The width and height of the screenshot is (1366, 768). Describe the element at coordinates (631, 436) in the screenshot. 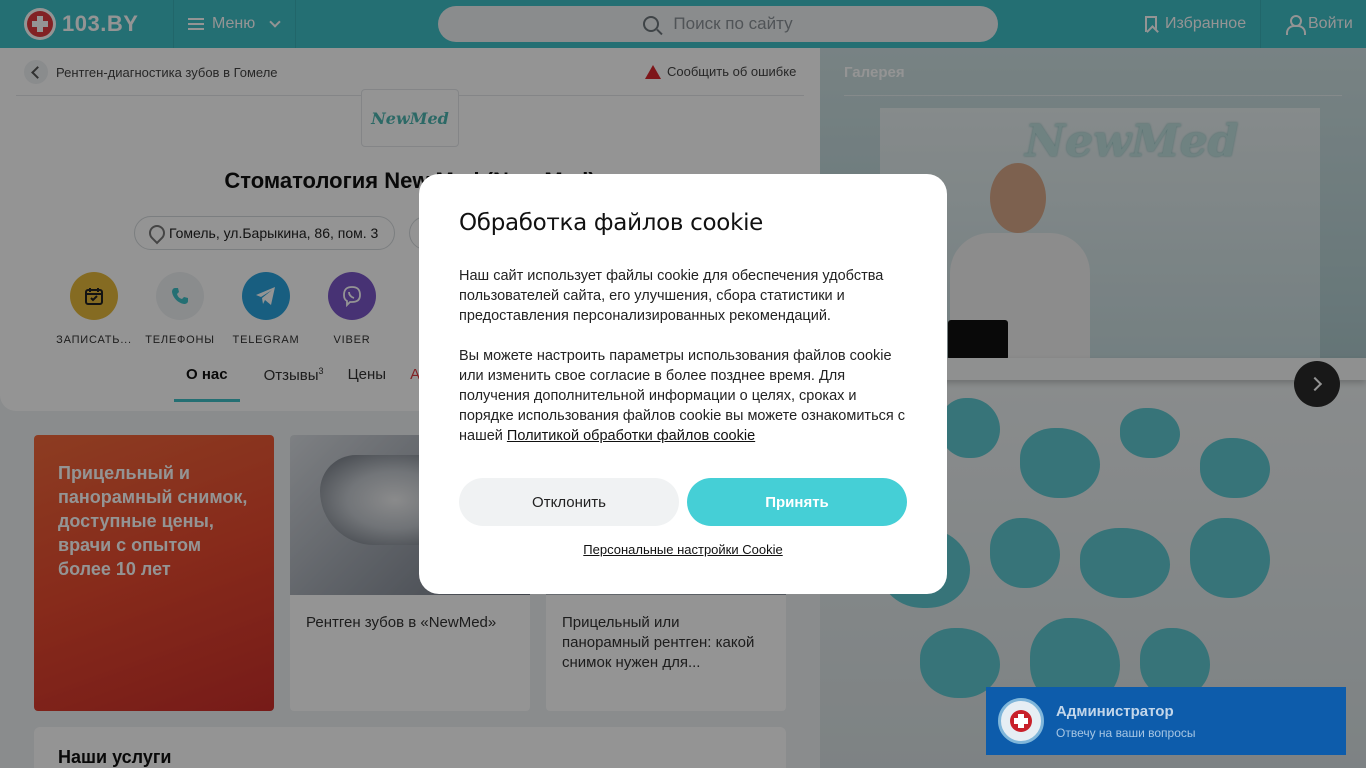

I see `cookie-policy-link: Политикой обработки файлов cookie` at that location.